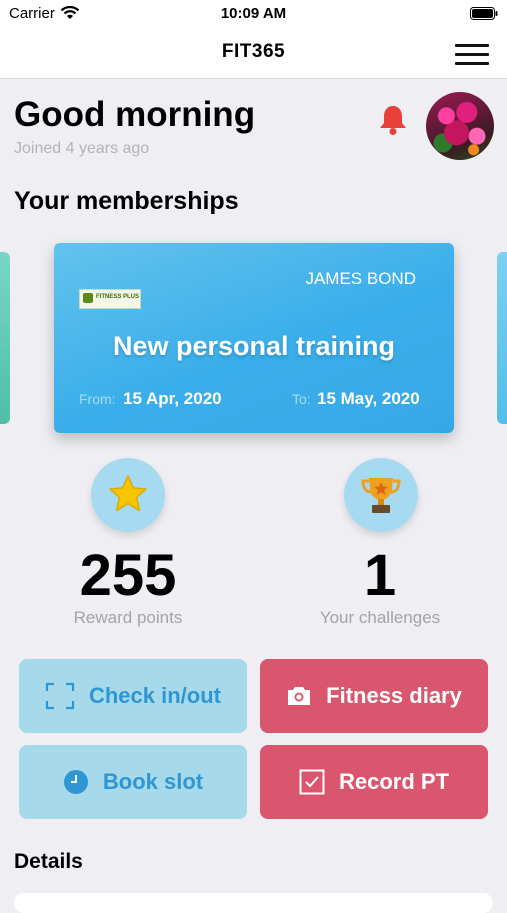 Image resolution: width=507 pixels, height=913 pixels. I want to click on app-title: FIT365, so click(253, 51).